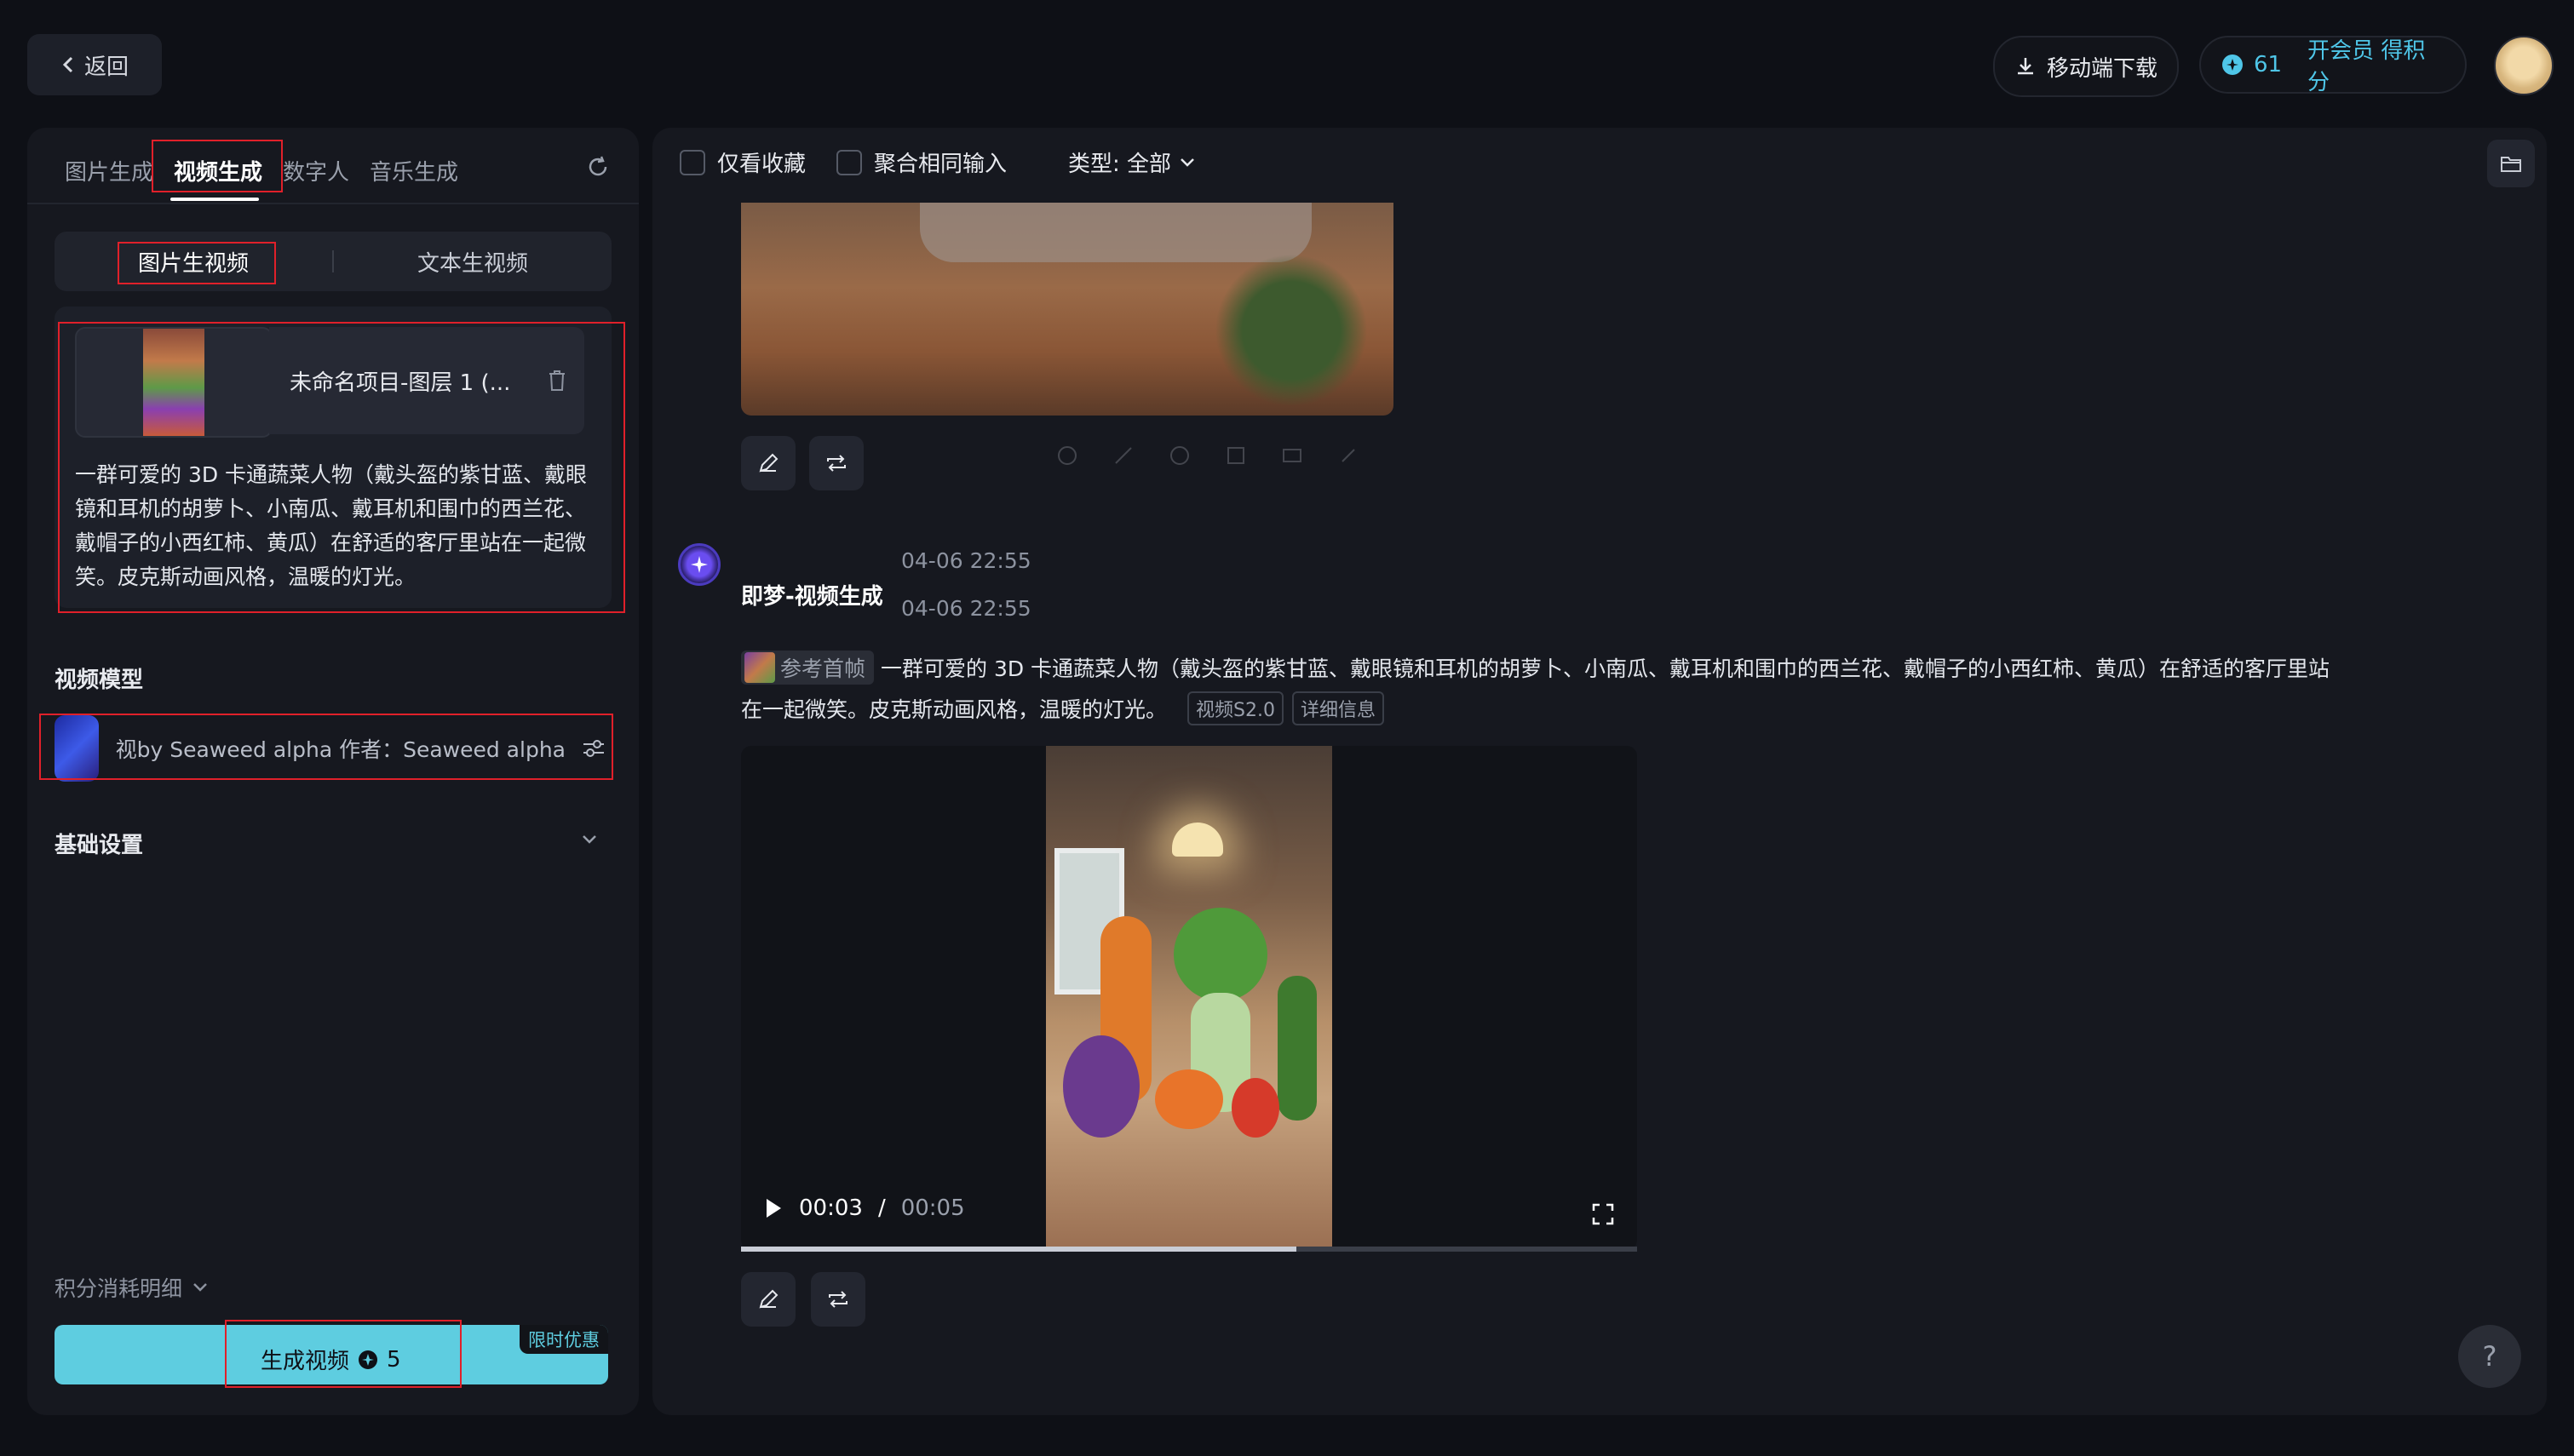  I want to click on reference-frame-thumbnail, so click(759, 667).